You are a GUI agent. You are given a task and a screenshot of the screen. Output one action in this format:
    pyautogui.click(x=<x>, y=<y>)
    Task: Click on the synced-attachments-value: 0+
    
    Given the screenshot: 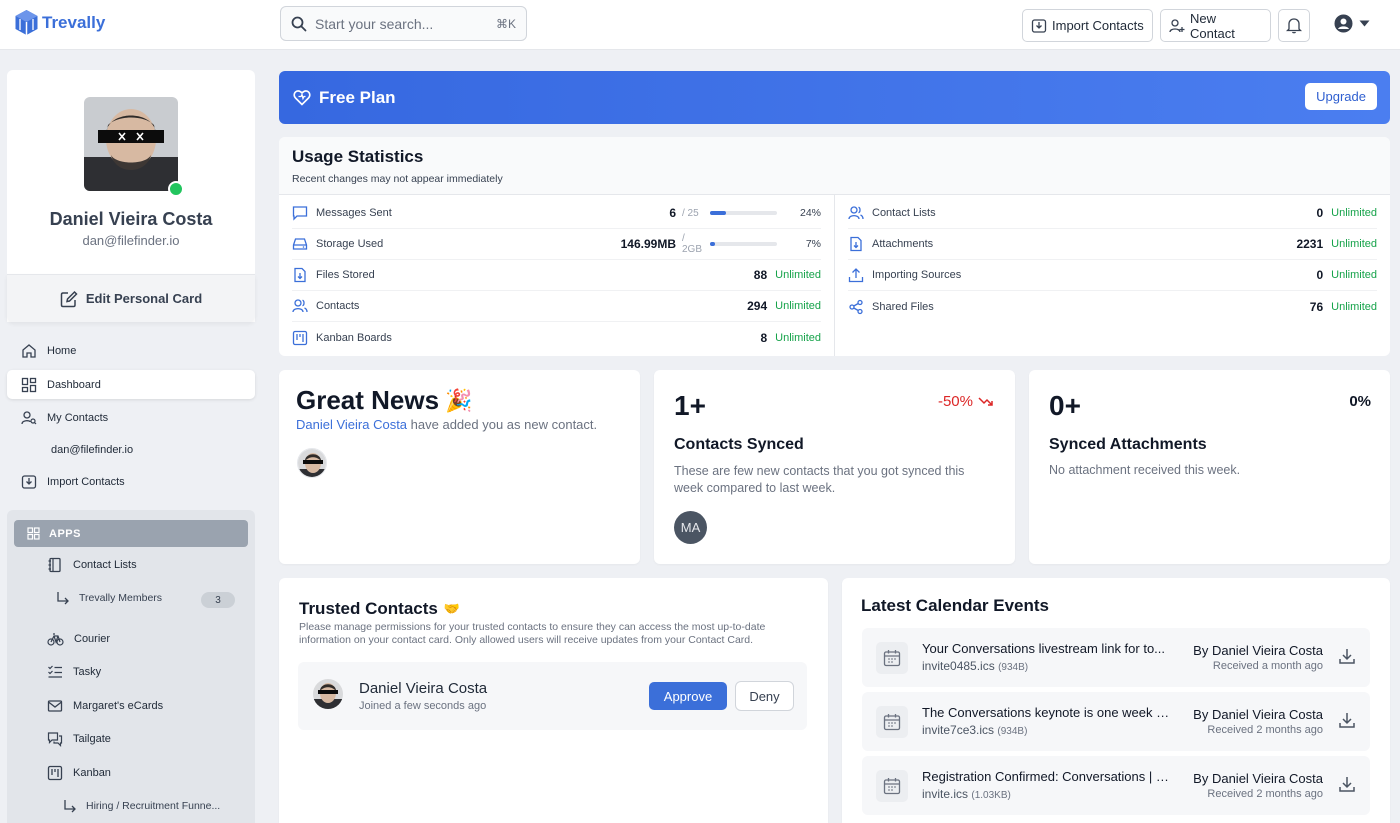 What is the action you would take?
    pyautogui.click(x=1065, y=405)
    